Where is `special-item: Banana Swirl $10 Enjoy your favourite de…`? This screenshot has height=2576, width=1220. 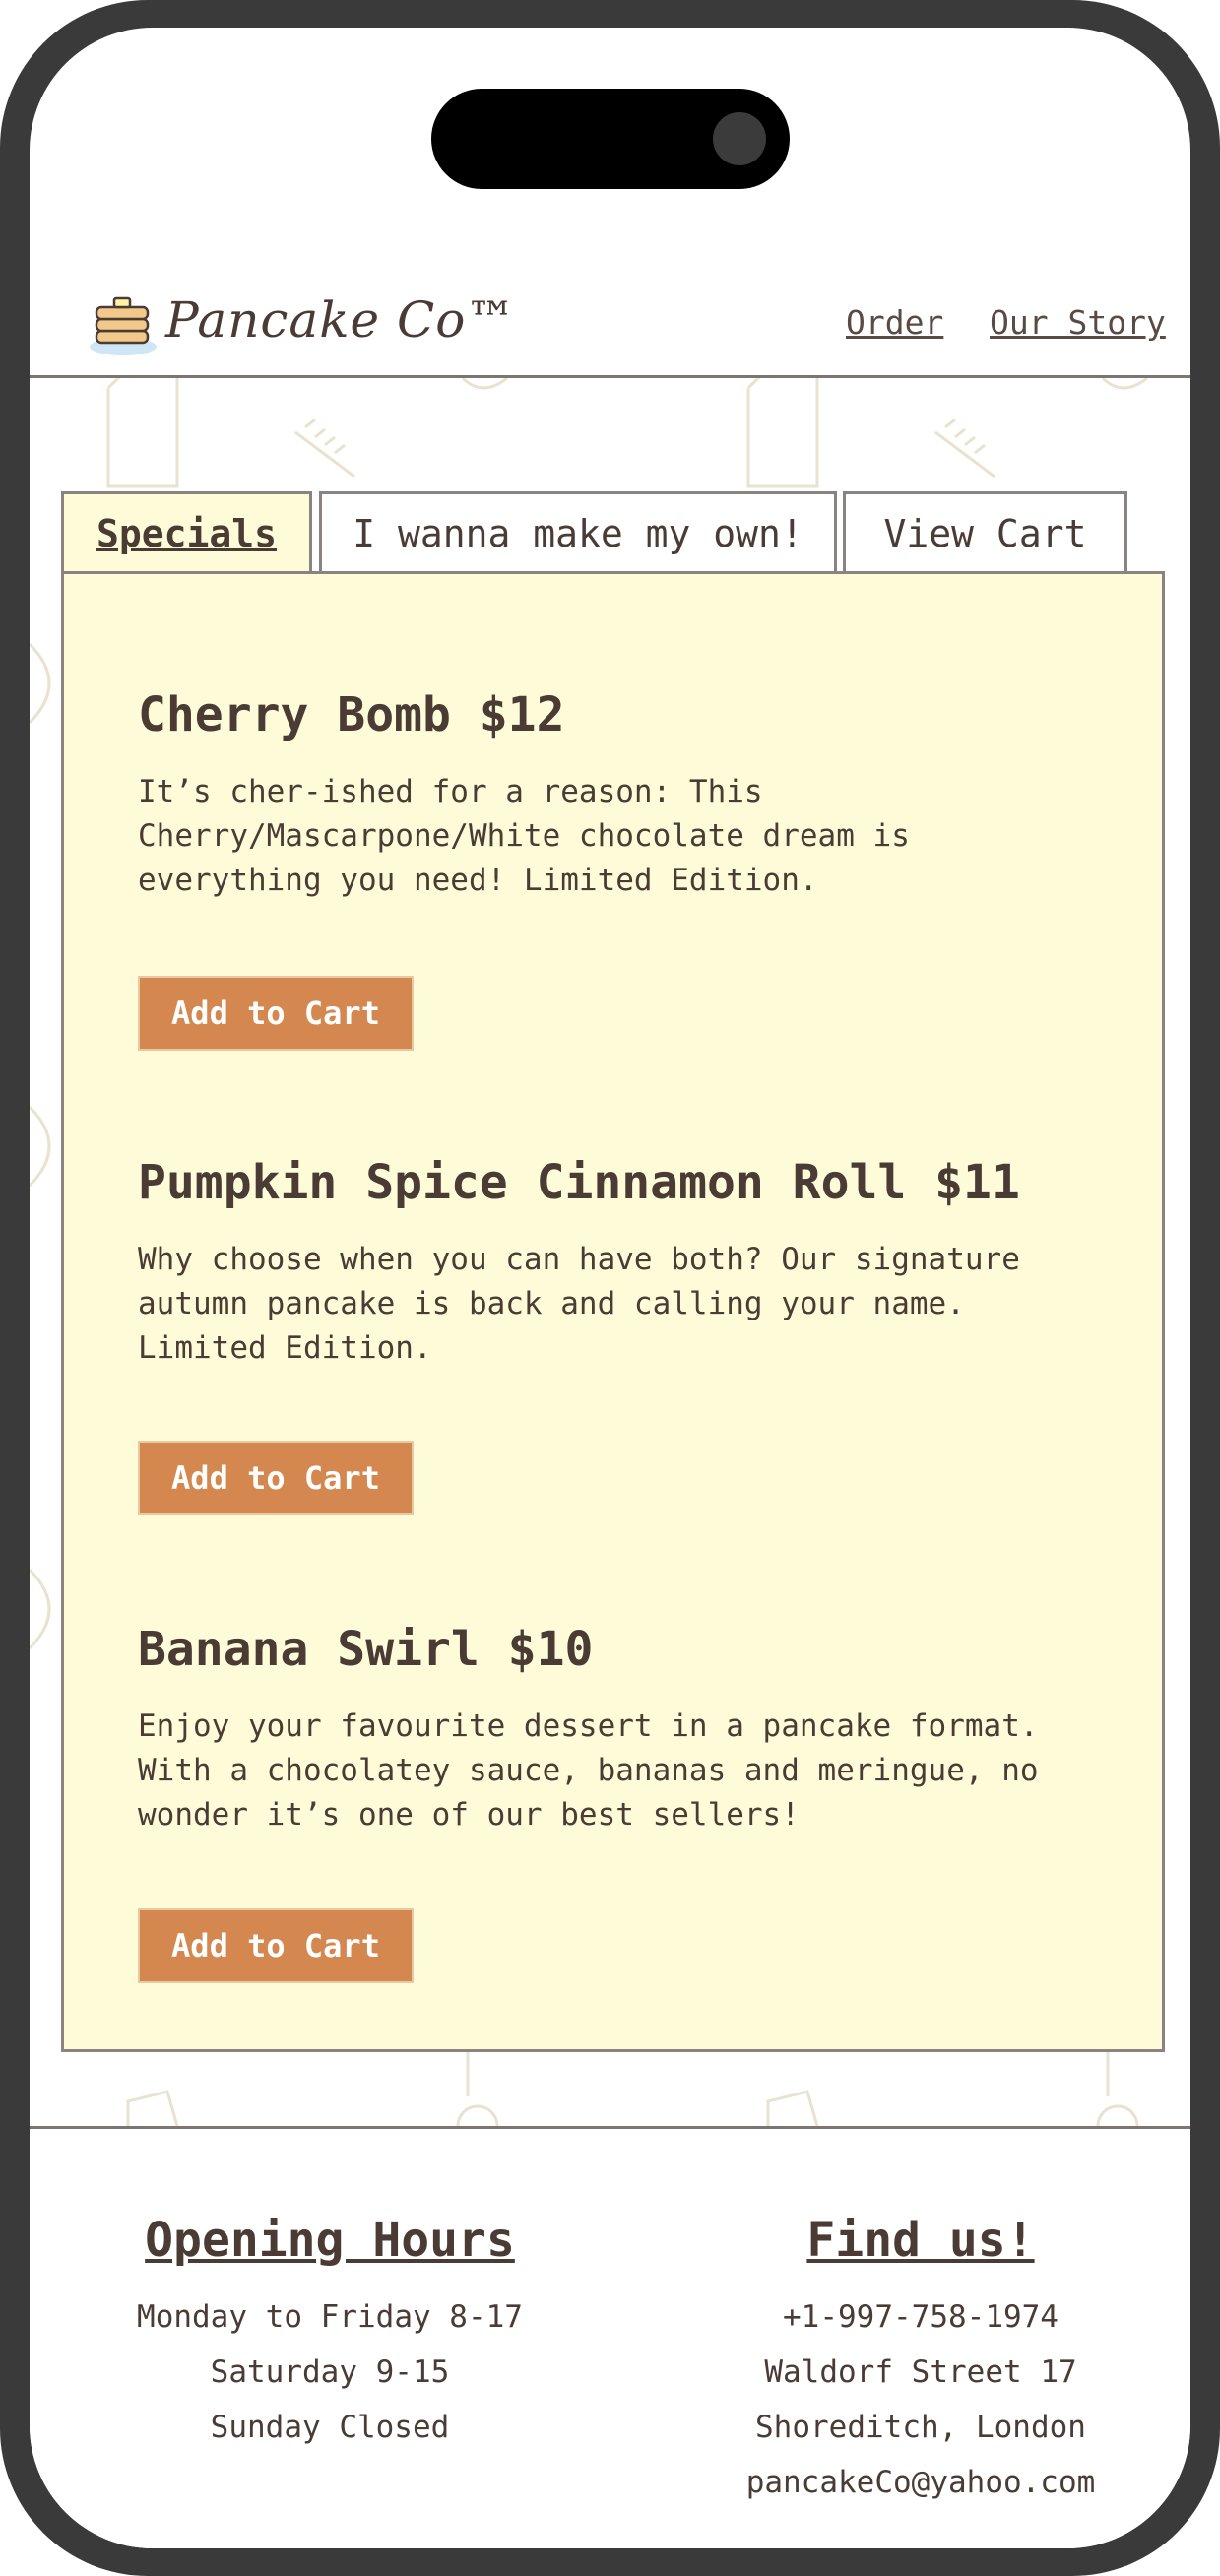
special-item: Banana Swirl $10 Enjoy your favourite de… is located at coordinates (620, 1802).